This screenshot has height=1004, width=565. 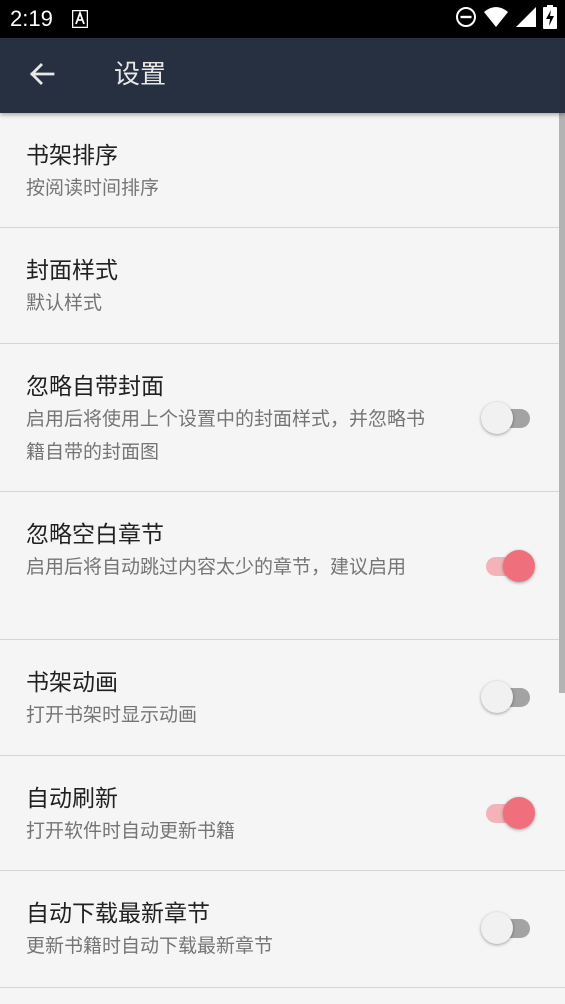 I want to click on auto-refresh-switch, so click(x=508, y=813).